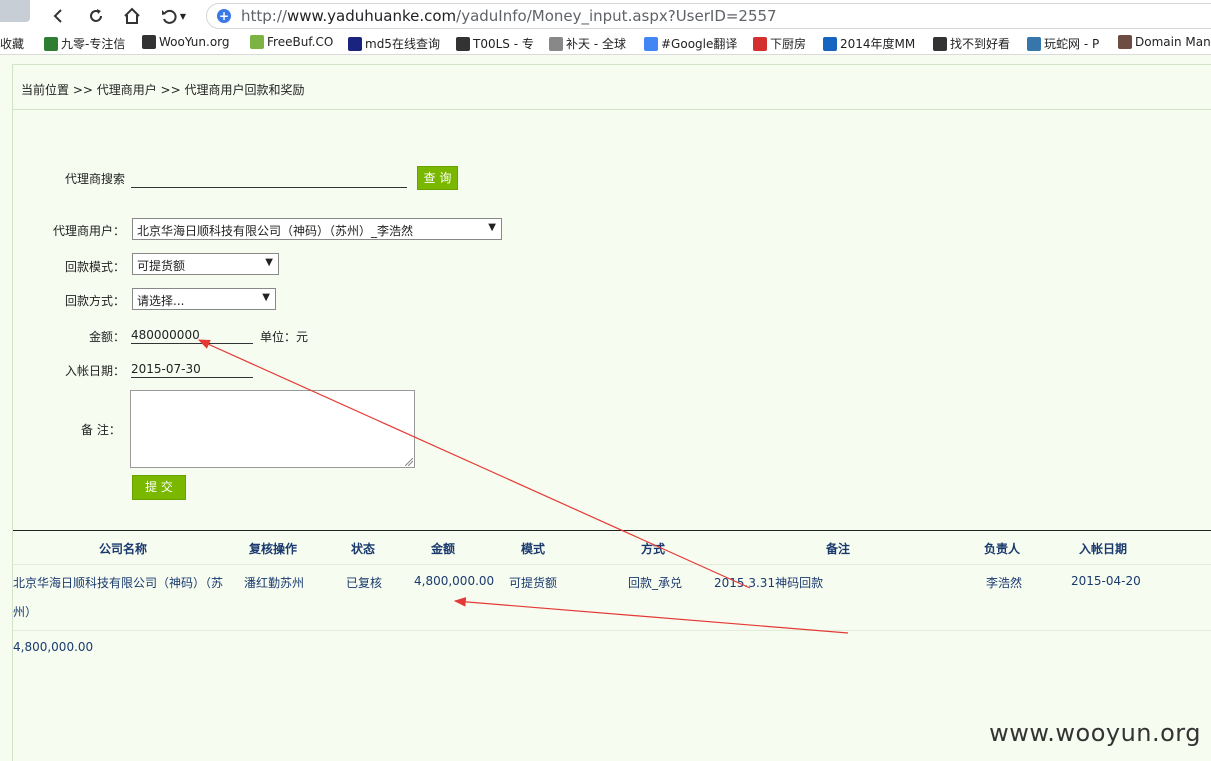  I want to click on method-label: 回款方式：, so click(95, 301).